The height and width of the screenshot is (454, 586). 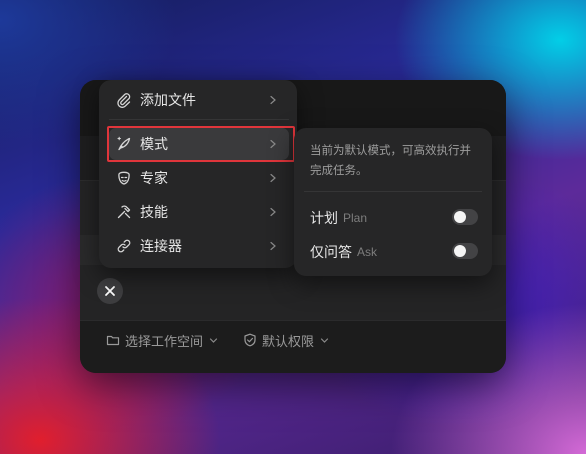 I want to click on workspace-selector-label: 选择工作空间, so click(x=164, y=342).